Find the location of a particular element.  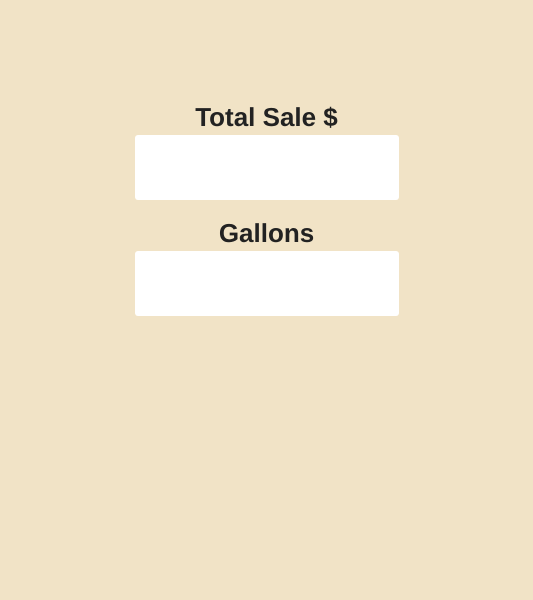

field-label: Gallons is located at coordinates (266, 233).